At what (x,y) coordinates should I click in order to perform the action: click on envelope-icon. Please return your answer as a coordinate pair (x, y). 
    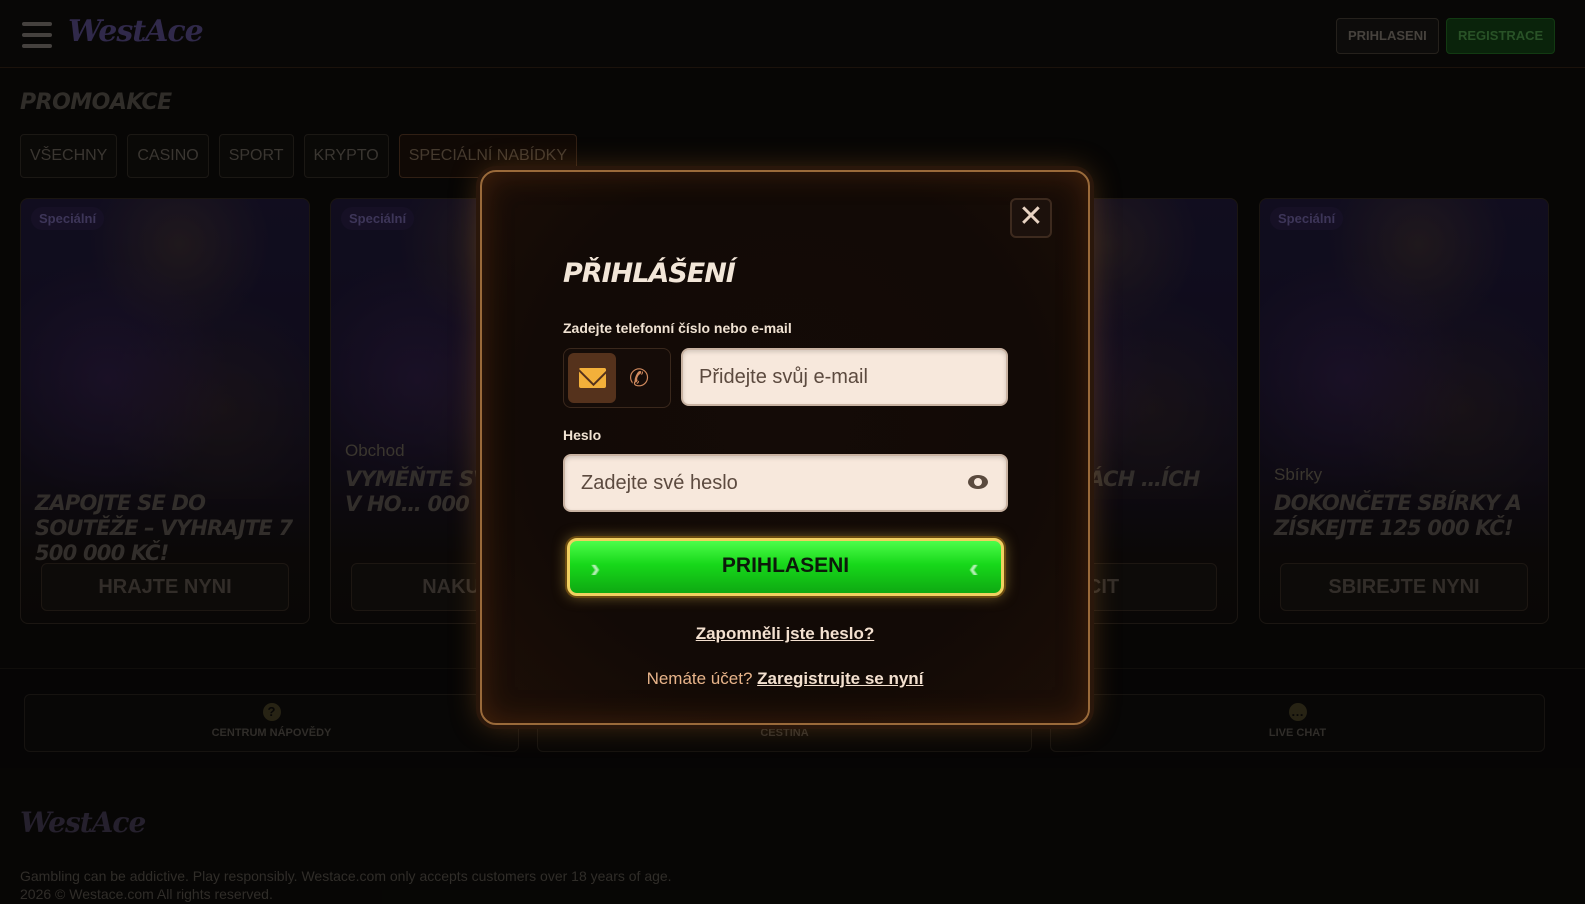
    Looking at the image, I should click on (592, 378).